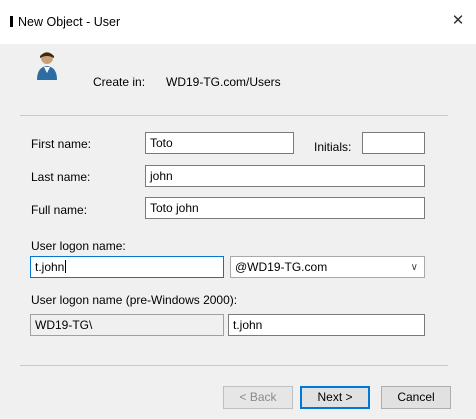 The width and height of the screenshot is (476, 419). What do you see at coordinates (50, 267) in the screenshot?
I see `logon-name-text: t.john` at bounding box center [50, 267].